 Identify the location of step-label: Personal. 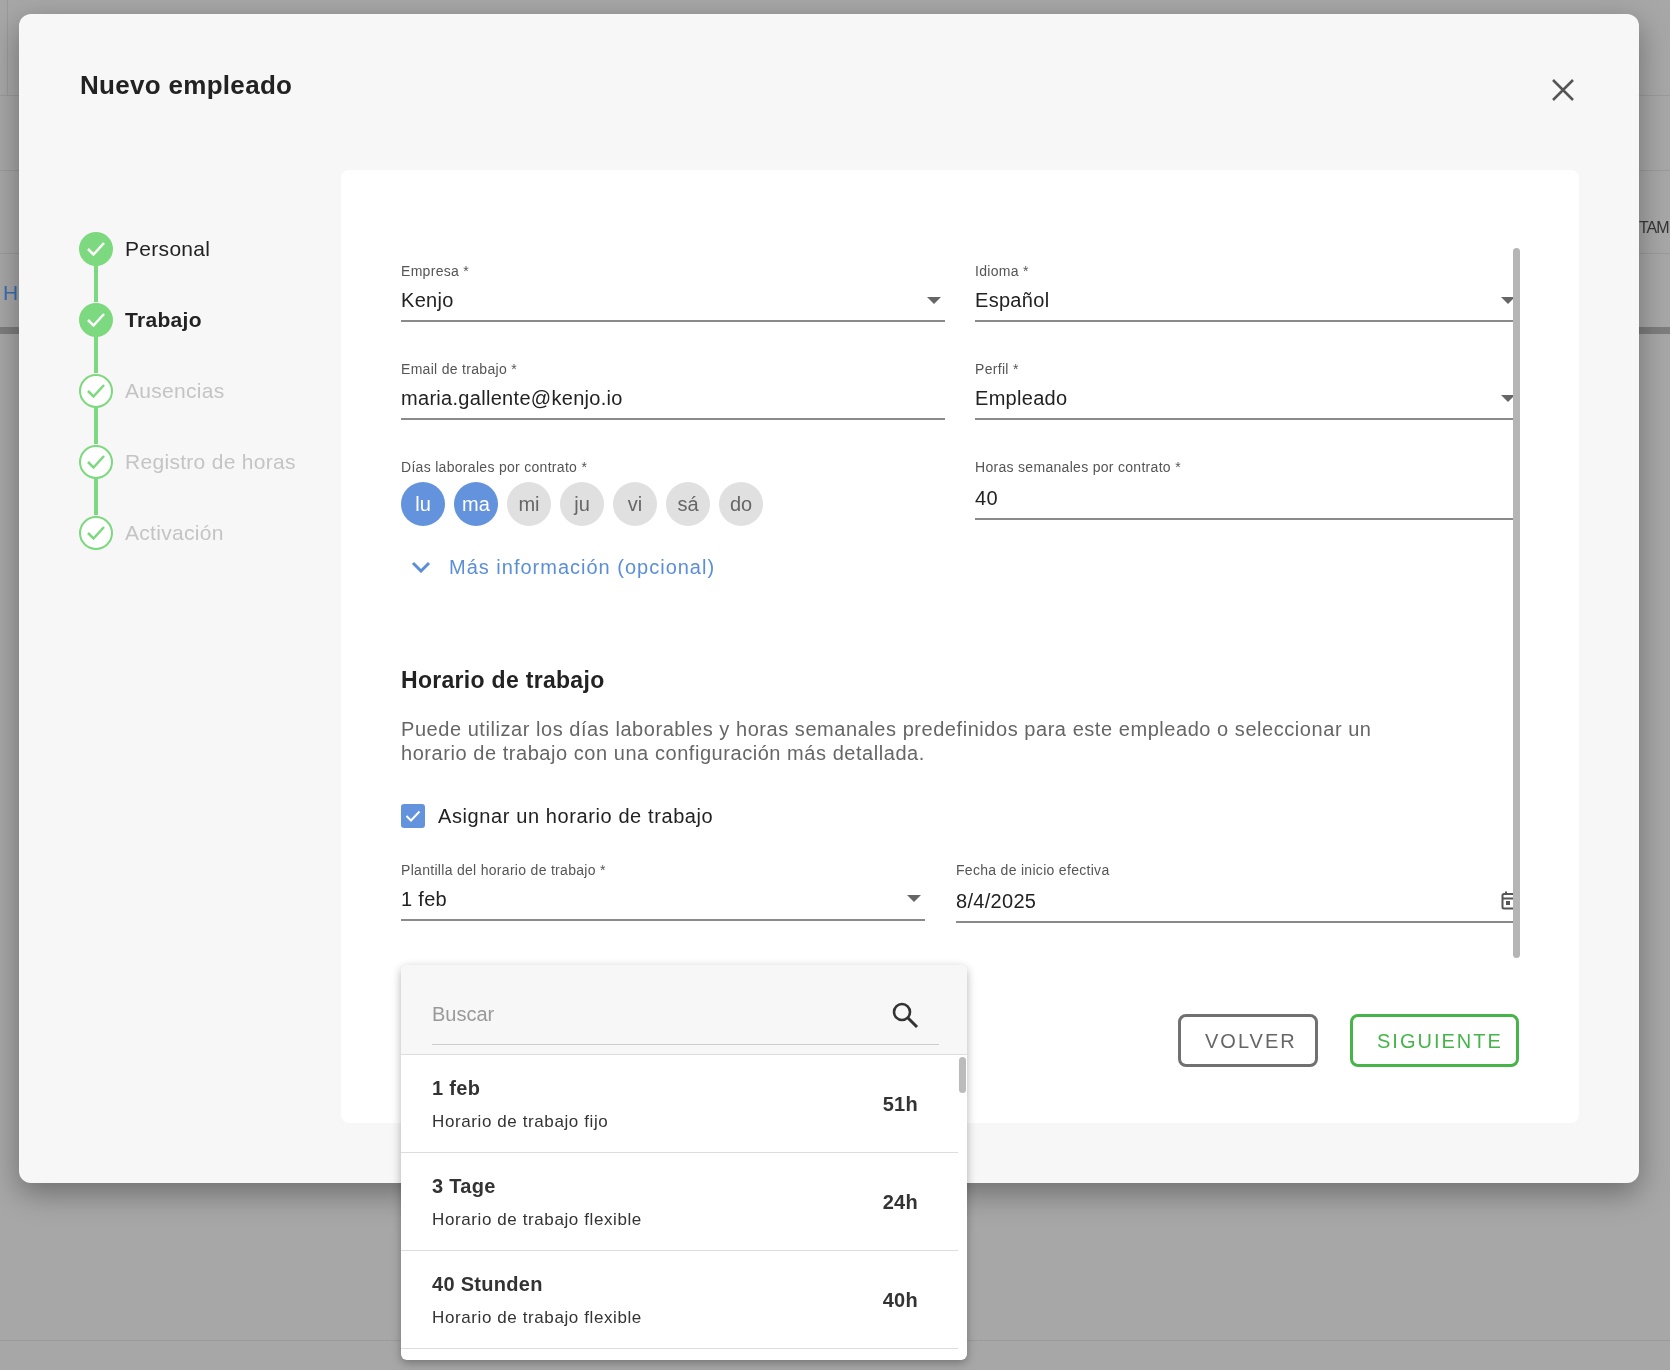
(168, 248).